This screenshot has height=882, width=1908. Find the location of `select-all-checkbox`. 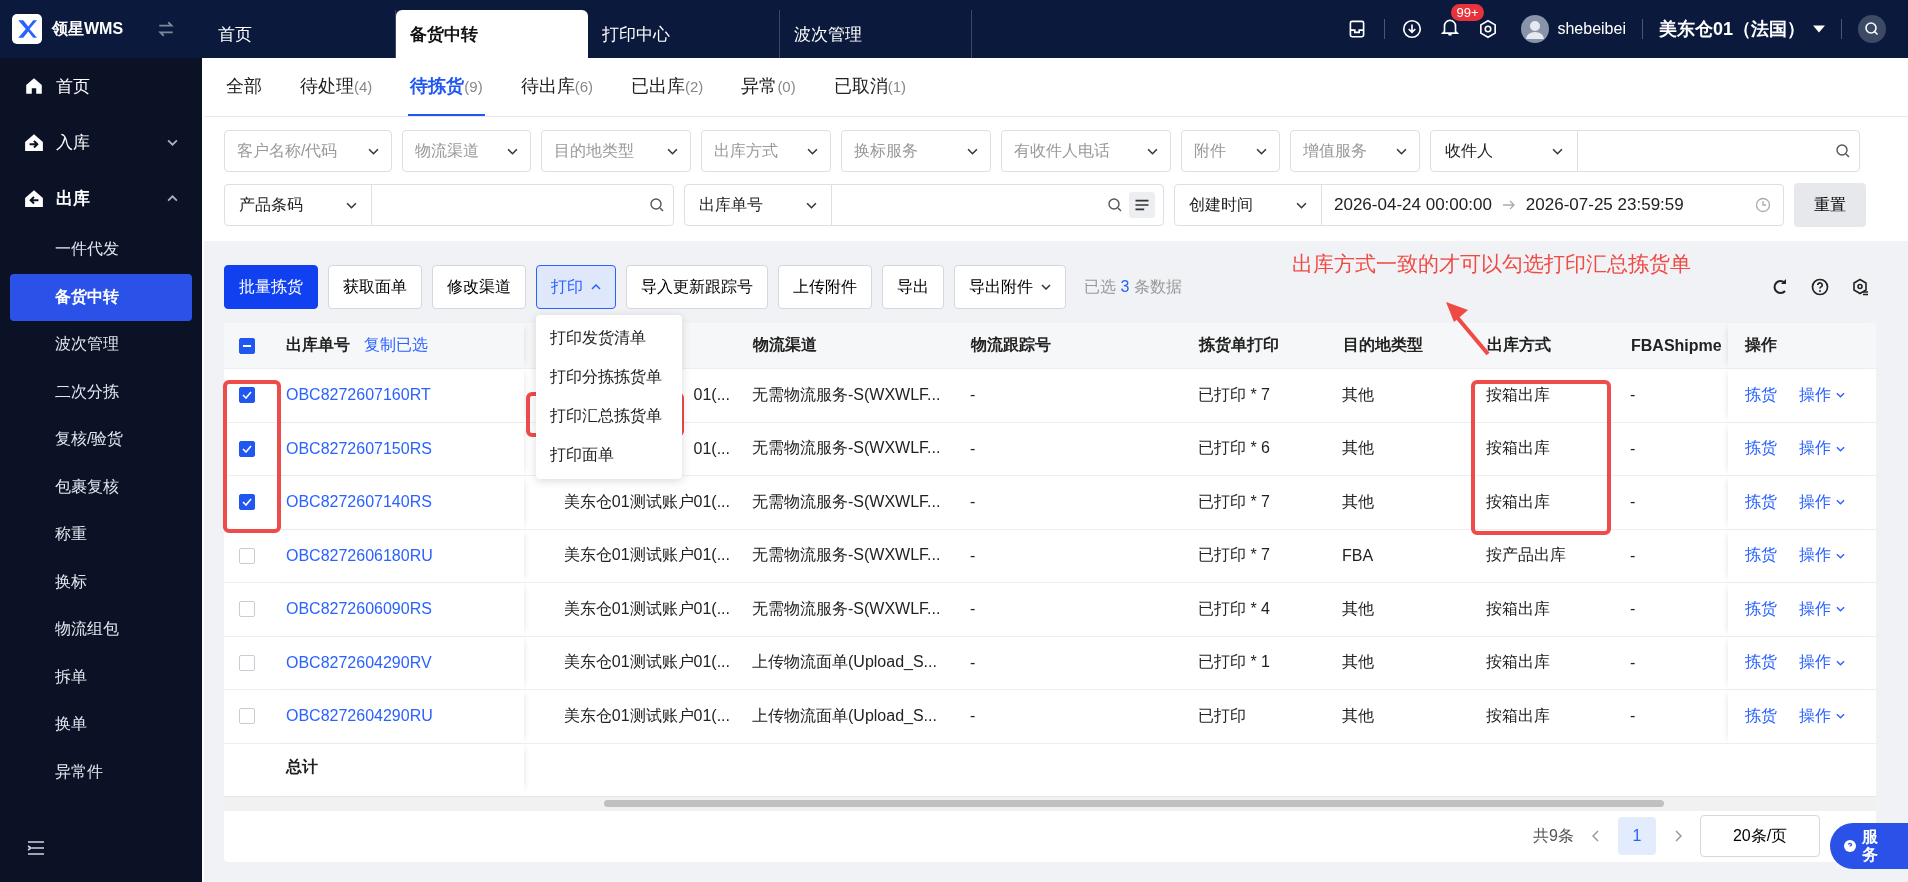

select-all-checkbox is located at coordinates (247, 345).